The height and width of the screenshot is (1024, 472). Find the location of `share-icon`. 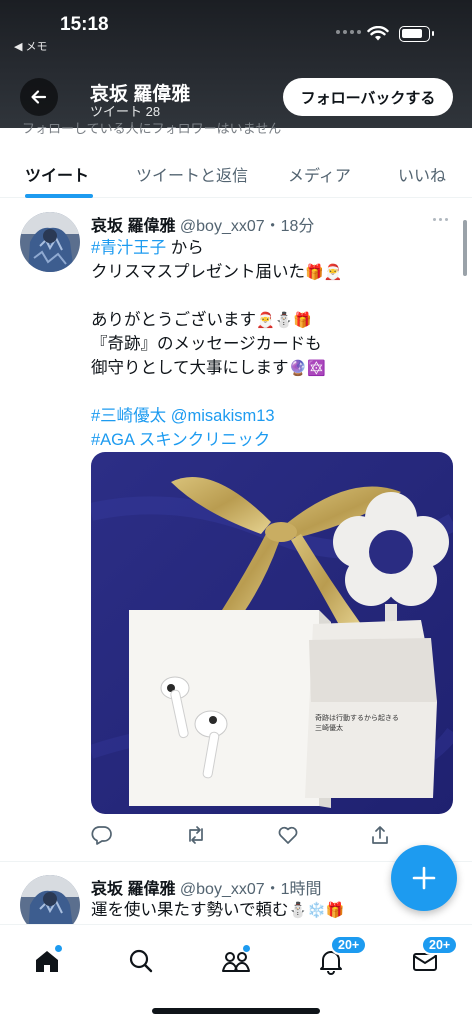

share-icon is located at coordinates (380, 835).